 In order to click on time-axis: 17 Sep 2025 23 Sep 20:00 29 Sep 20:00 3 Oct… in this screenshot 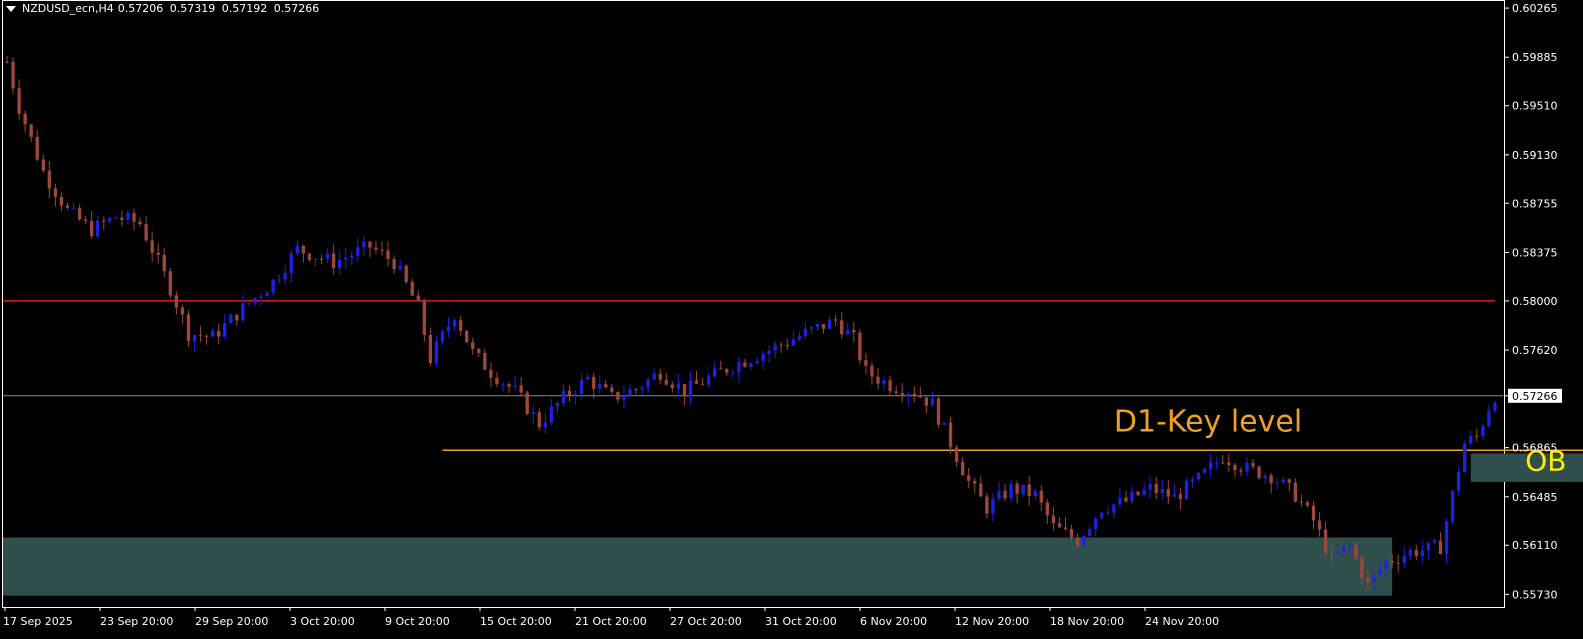, I will do `click(611, 617)`.